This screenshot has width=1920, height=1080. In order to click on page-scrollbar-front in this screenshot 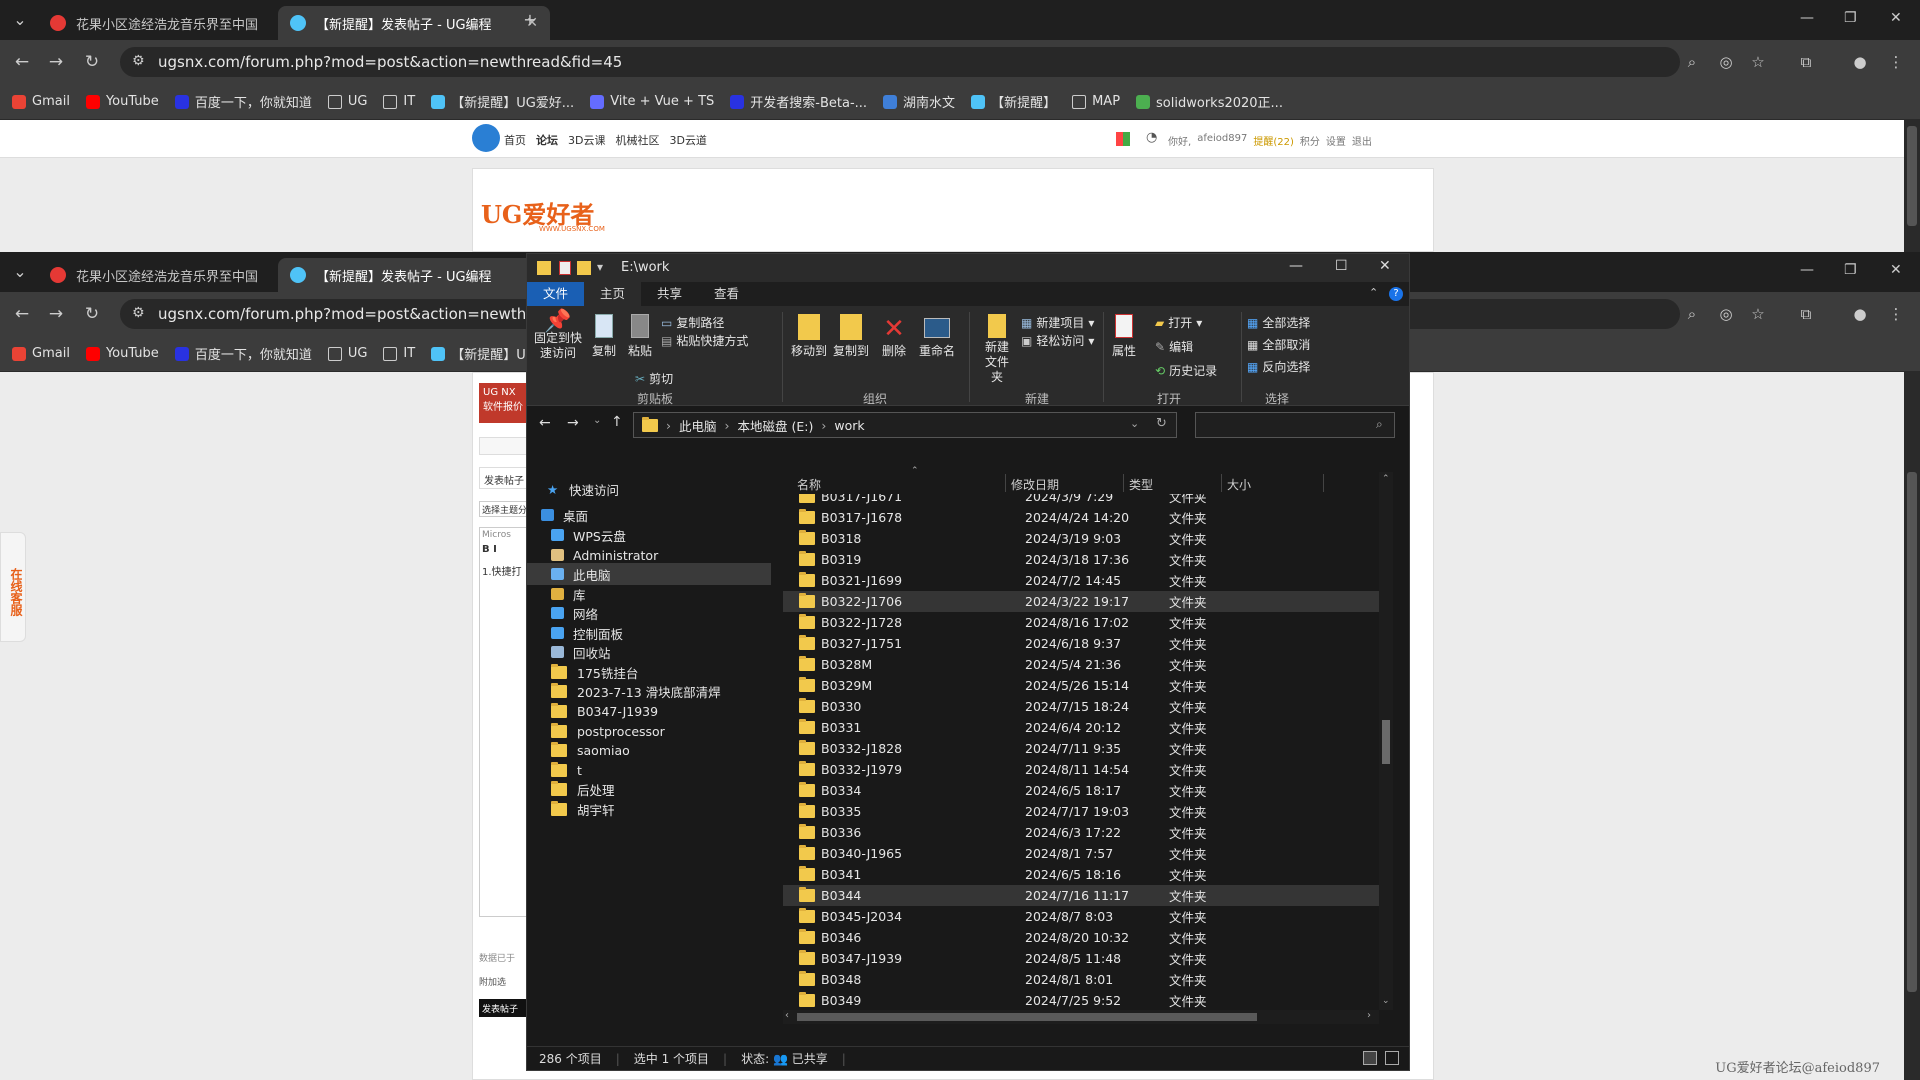, I will do `click(1912, 726)`.